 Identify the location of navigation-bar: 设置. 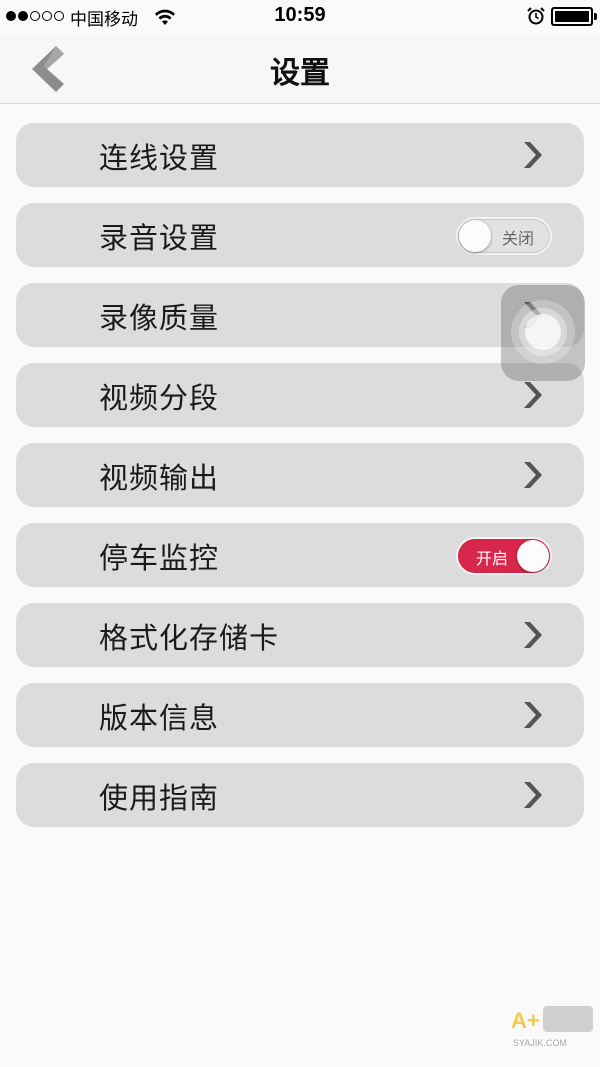
(300, 69).